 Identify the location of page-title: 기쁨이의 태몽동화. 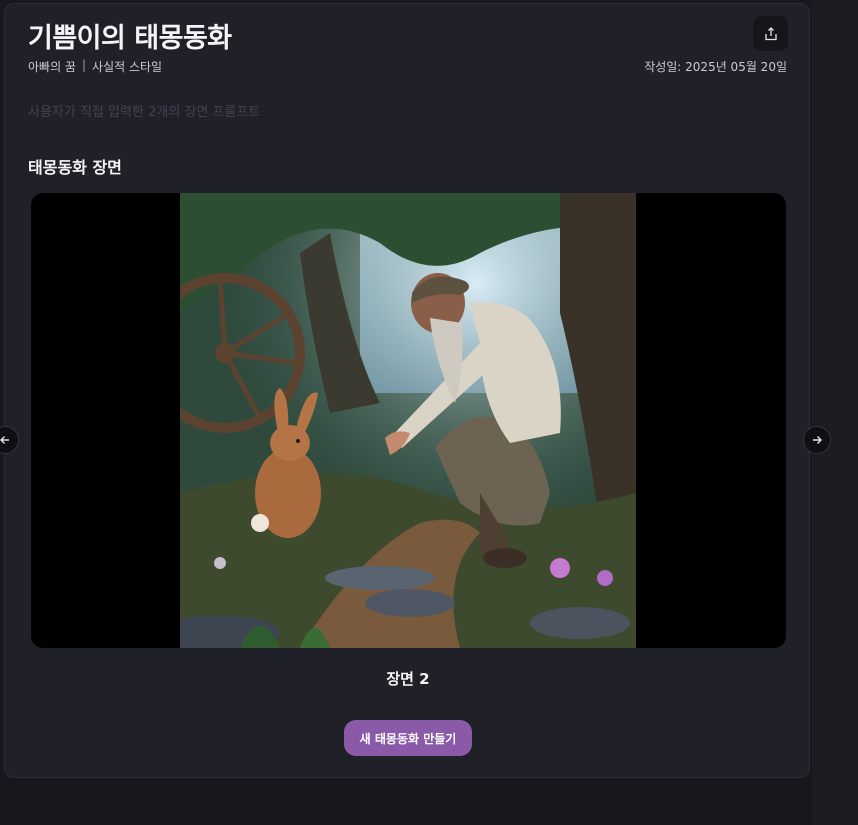
(130, 38).